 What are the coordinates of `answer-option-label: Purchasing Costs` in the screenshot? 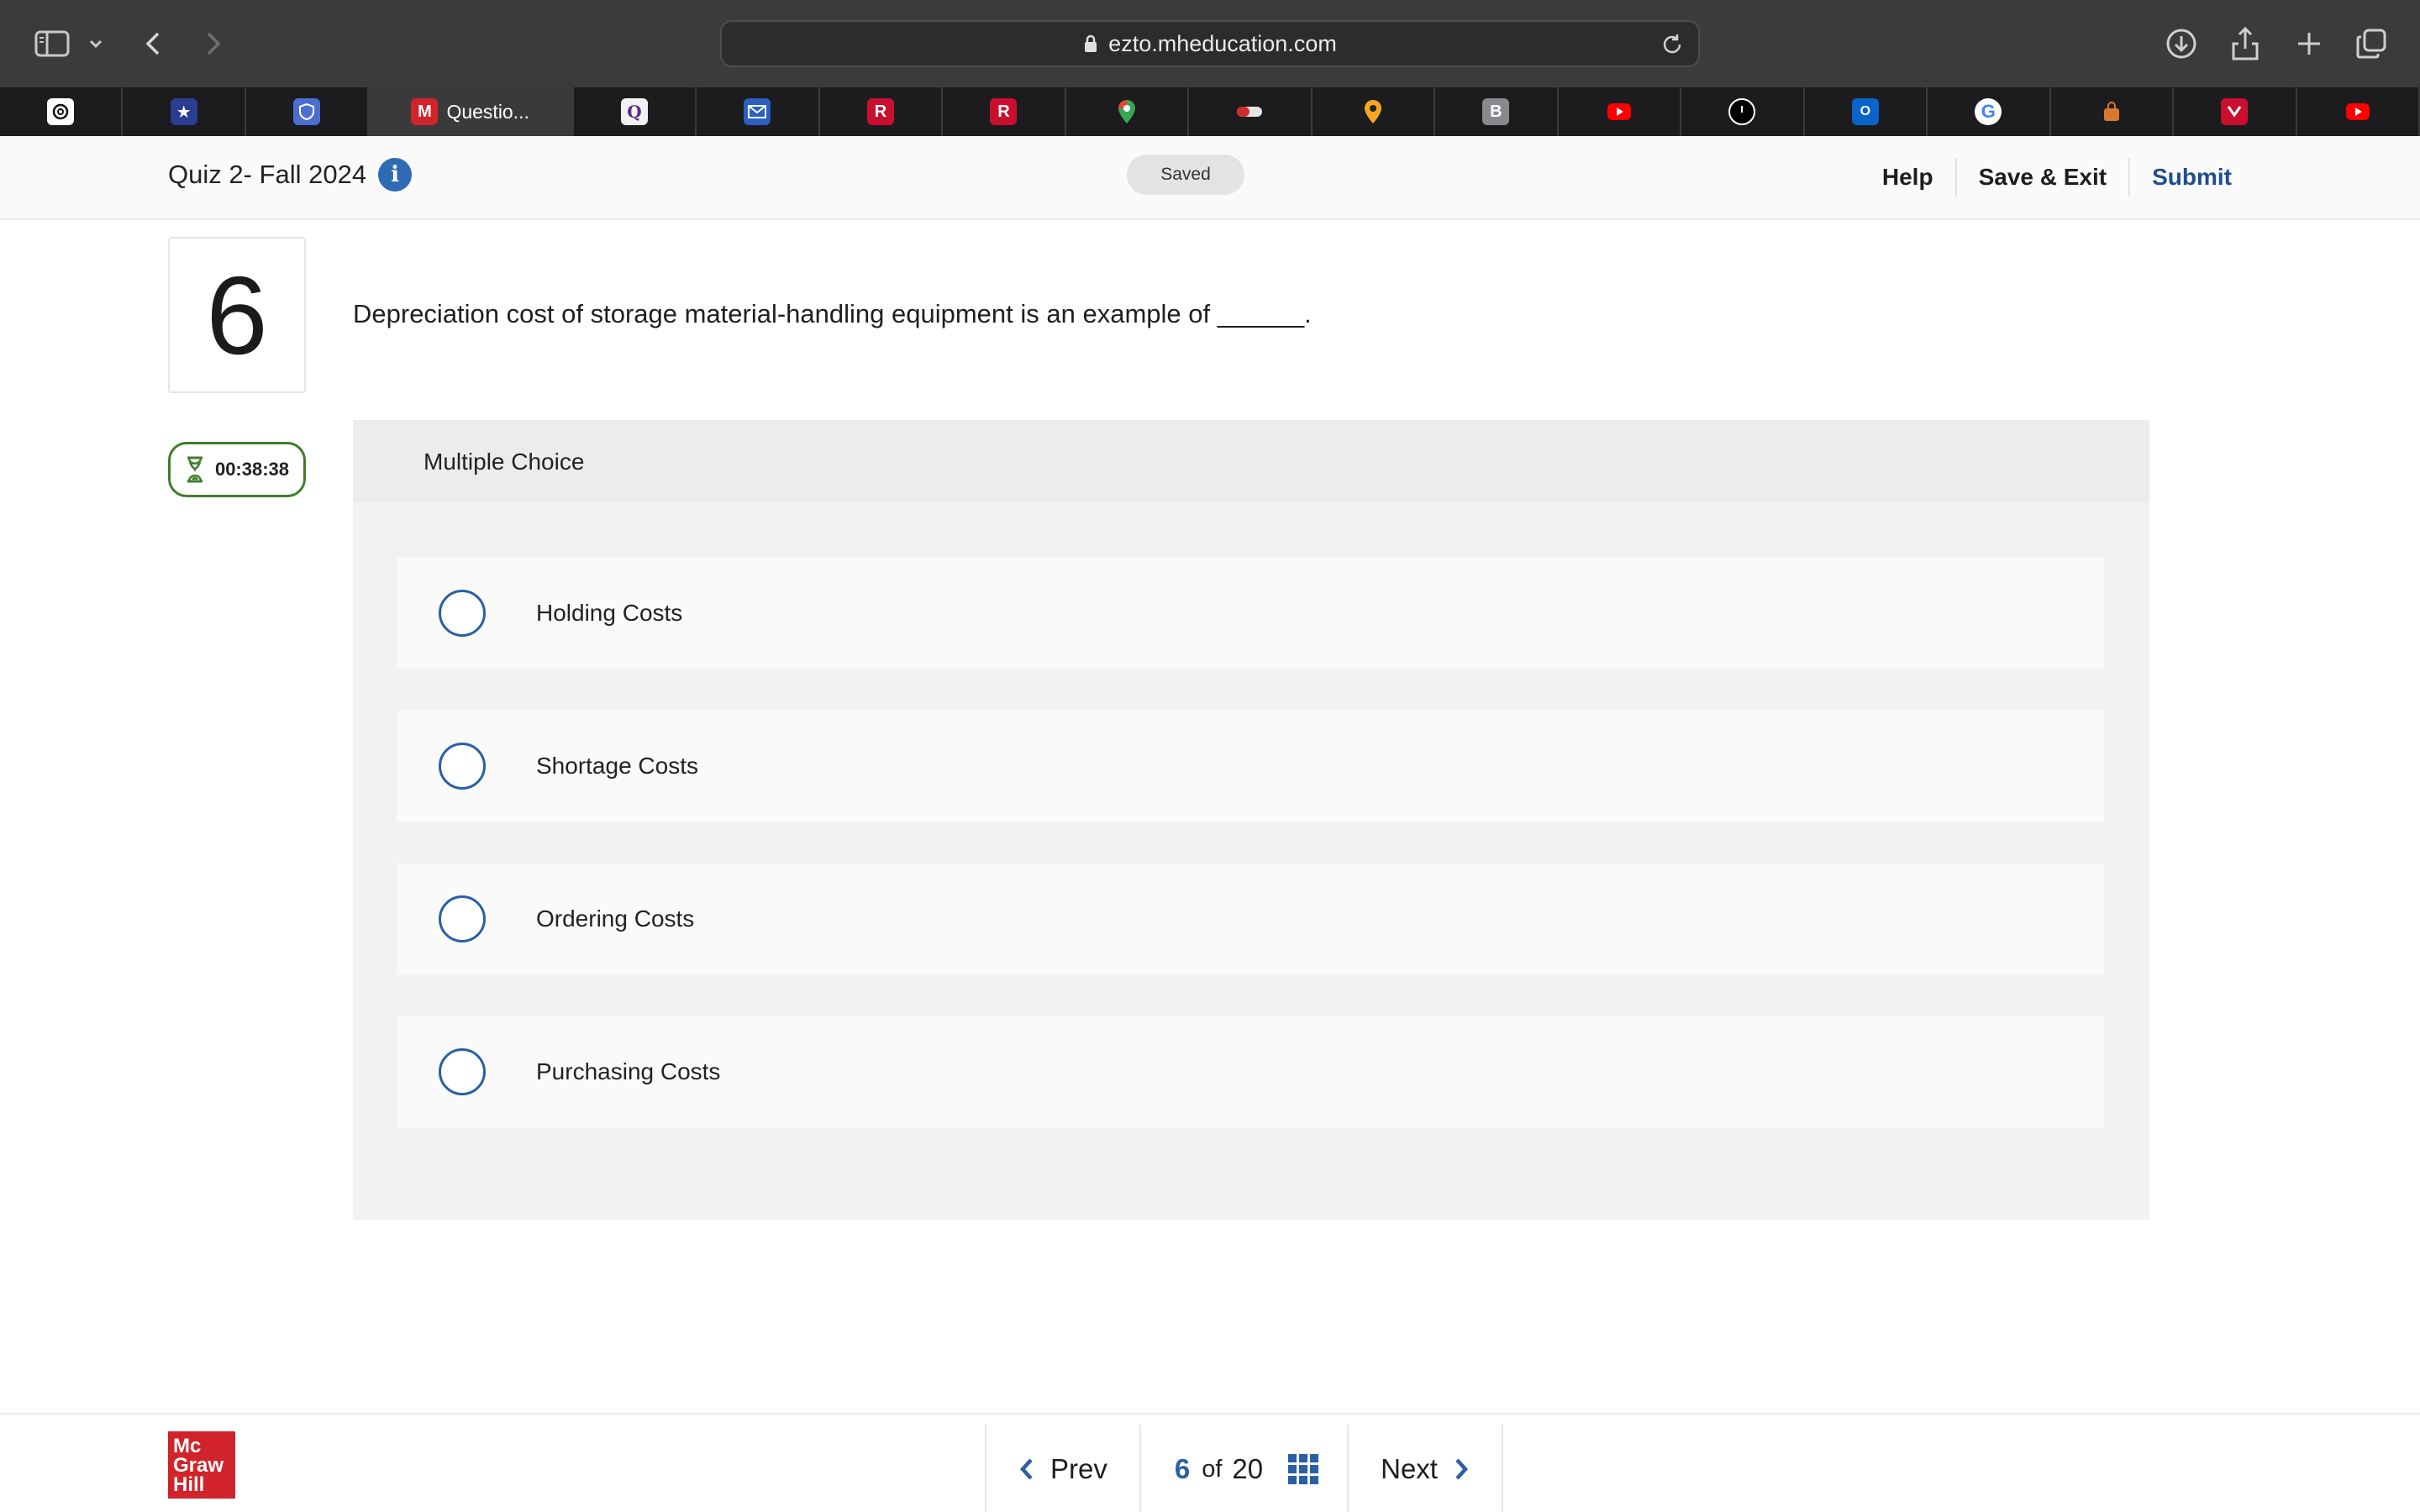 It's located at (628, 1071).